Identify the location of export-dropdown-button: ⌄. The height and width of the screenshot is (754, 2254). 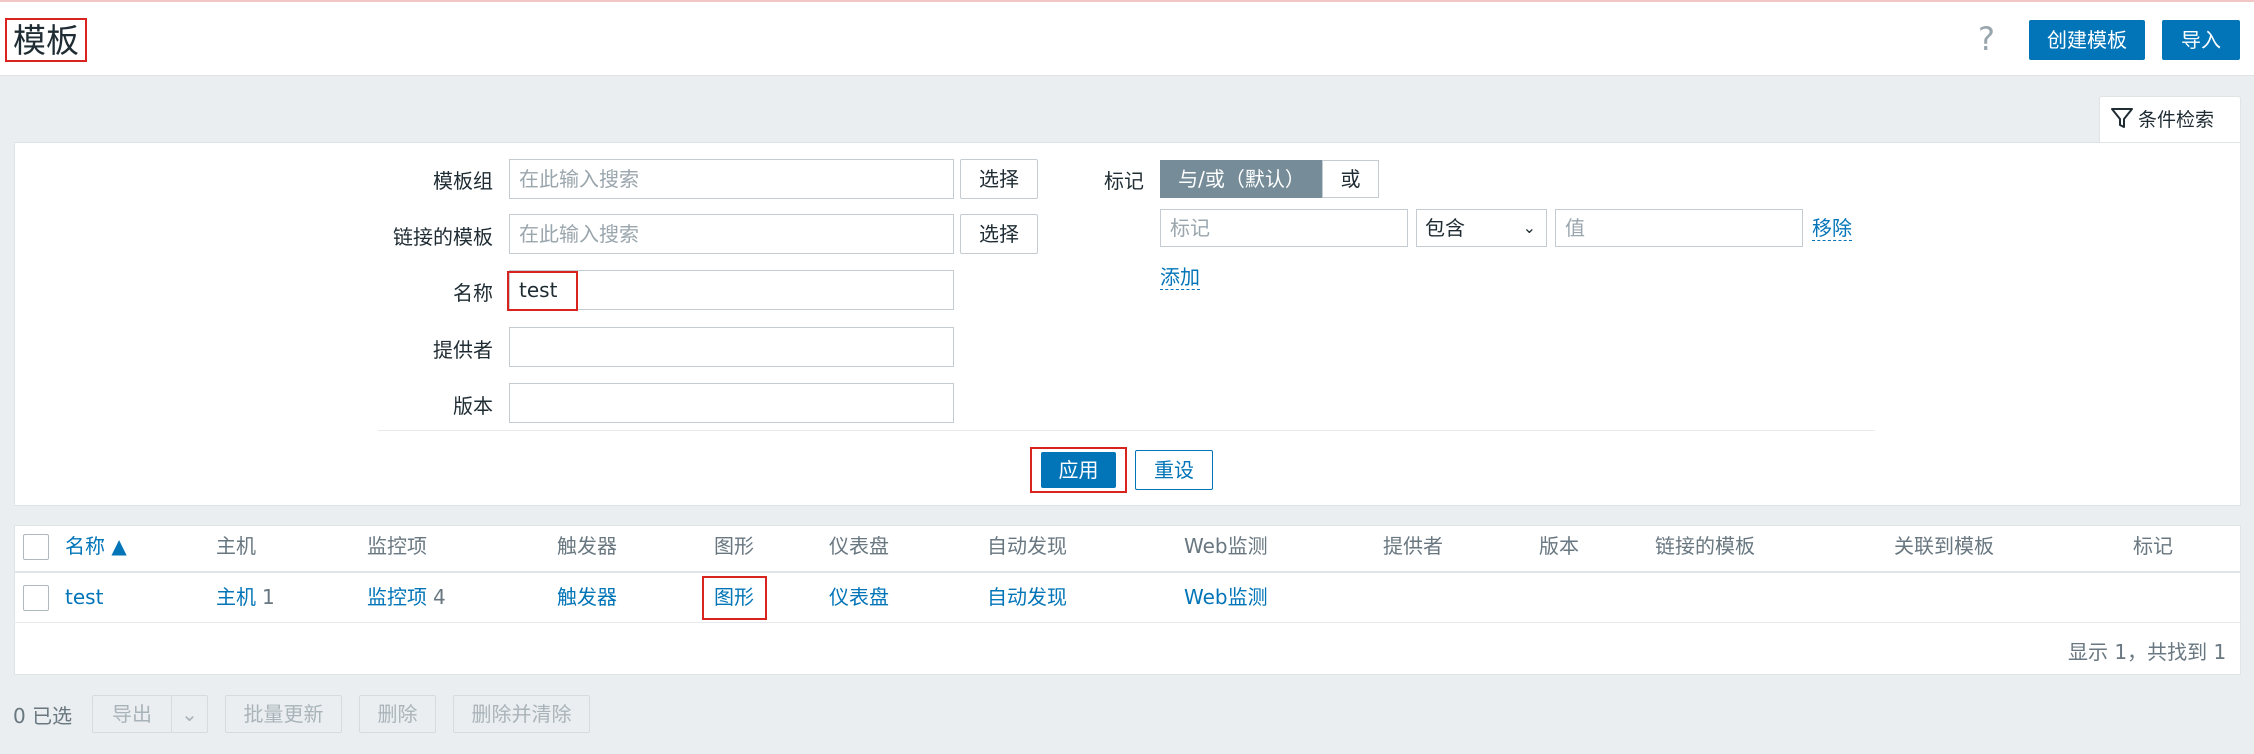
(189, 714).